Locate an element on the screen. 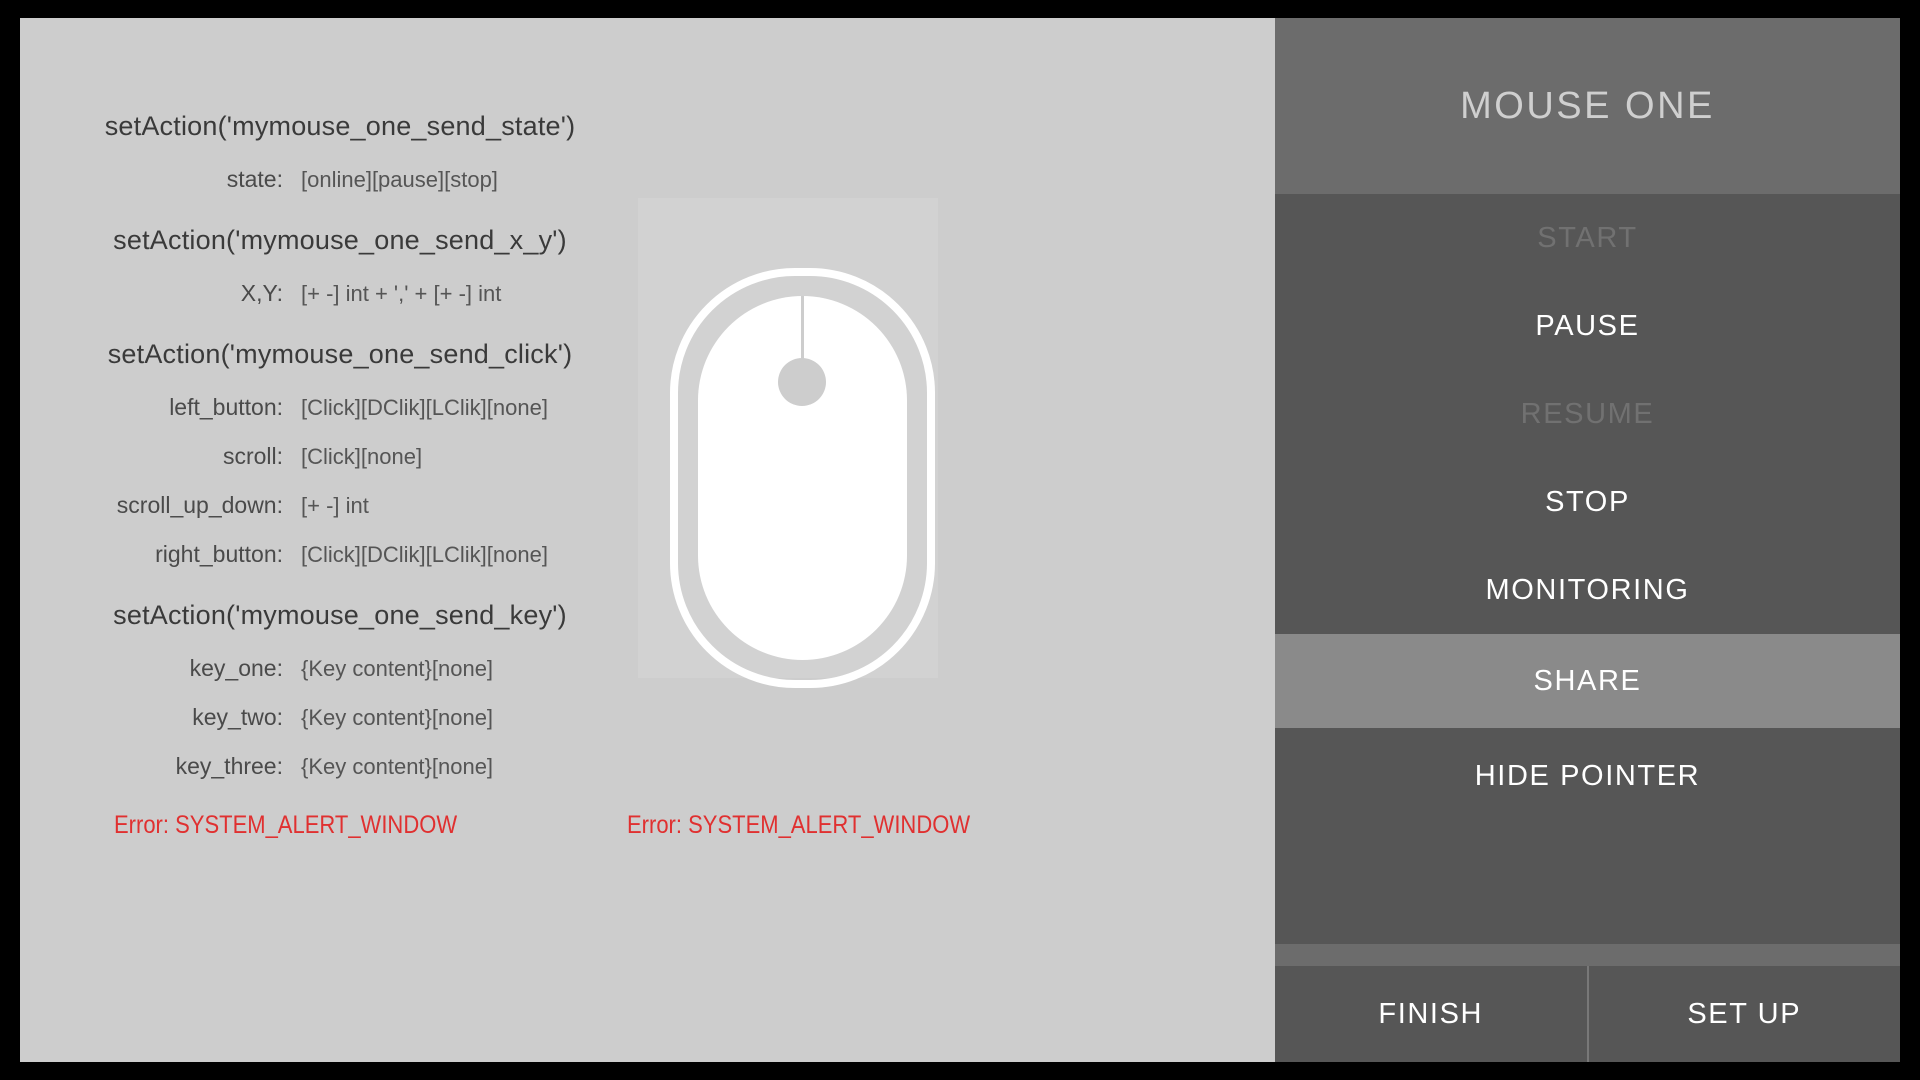 The width and height of the screenshot is (1920, 1080). param-row: left_button: [Click][DClik][LClik][none] is located at coordinates (340, 409).